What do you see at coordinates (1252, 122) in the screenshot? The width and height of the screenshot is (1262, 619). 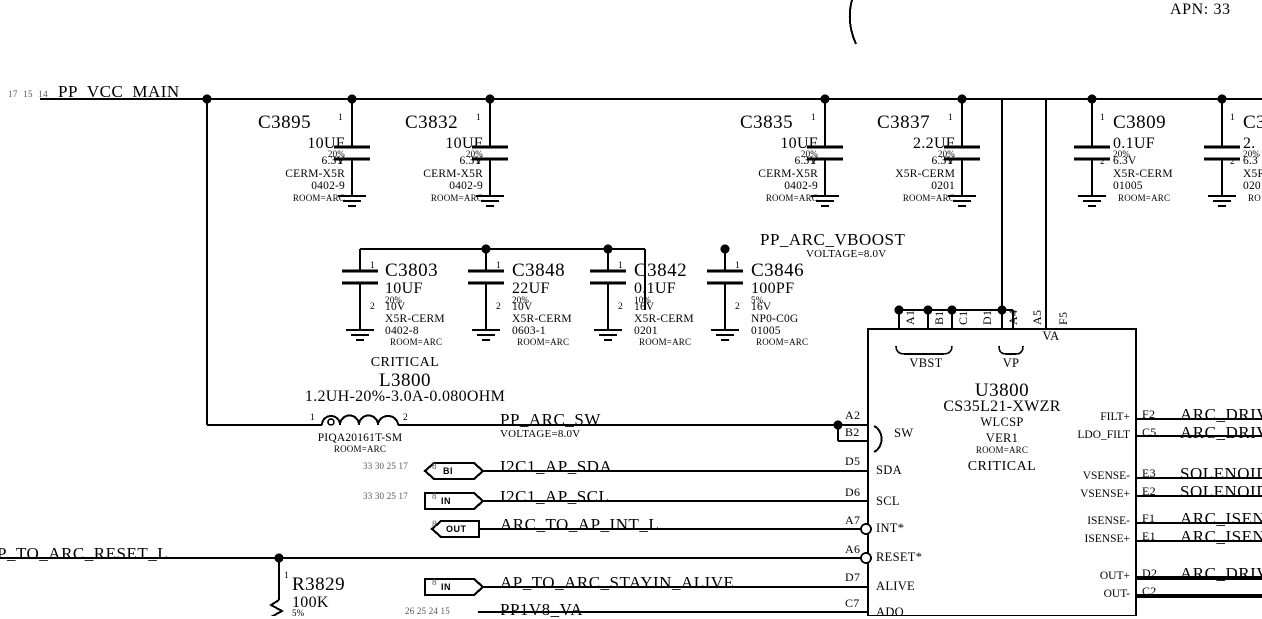 I see `cap-refdes: C3` at bounding box center [1252, 122].